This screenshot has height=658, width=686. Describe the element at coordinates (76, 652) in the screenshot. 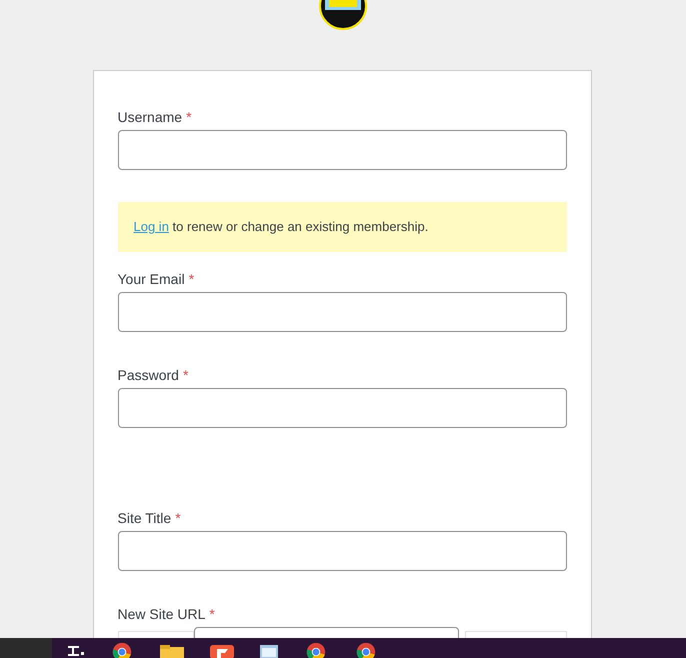

I see `task-view-icon` at that location.